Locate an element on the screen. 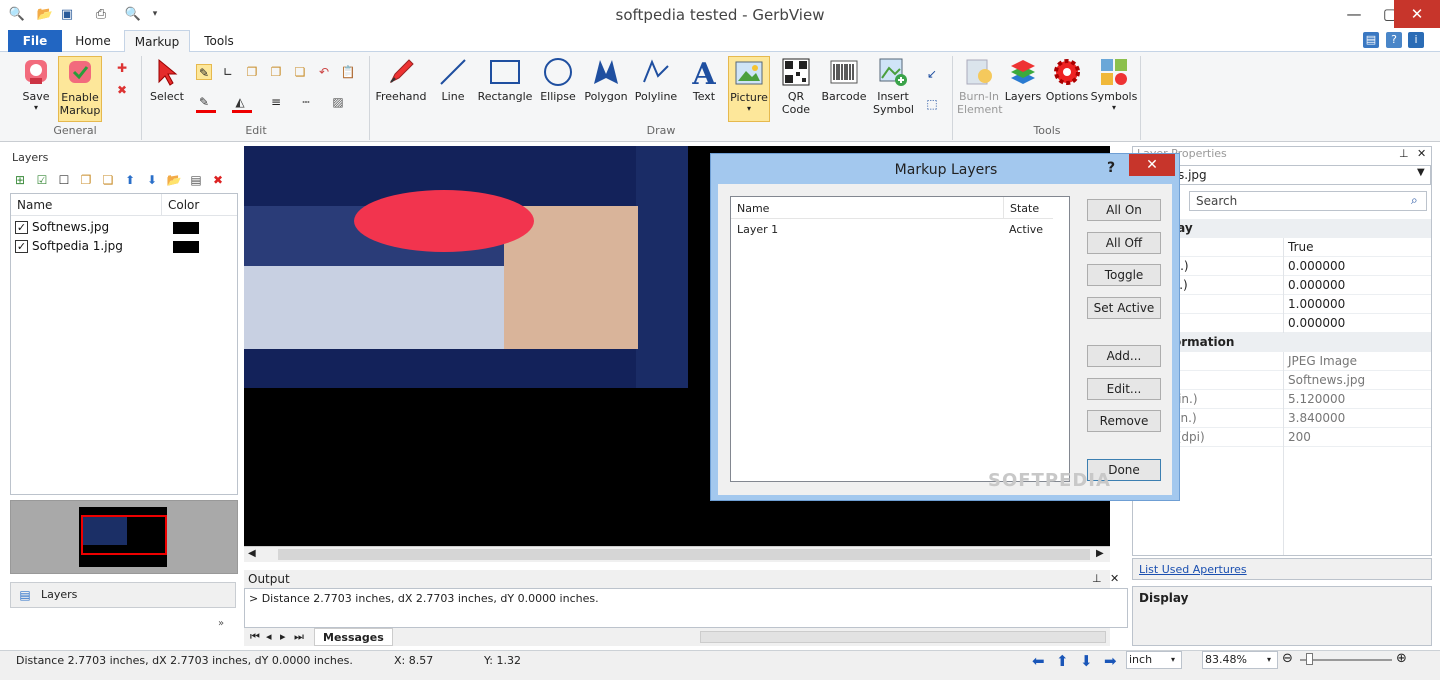 This screenshot has height=680, width=1440. polyline-button: Polyline is located at coordinates (656, 89).